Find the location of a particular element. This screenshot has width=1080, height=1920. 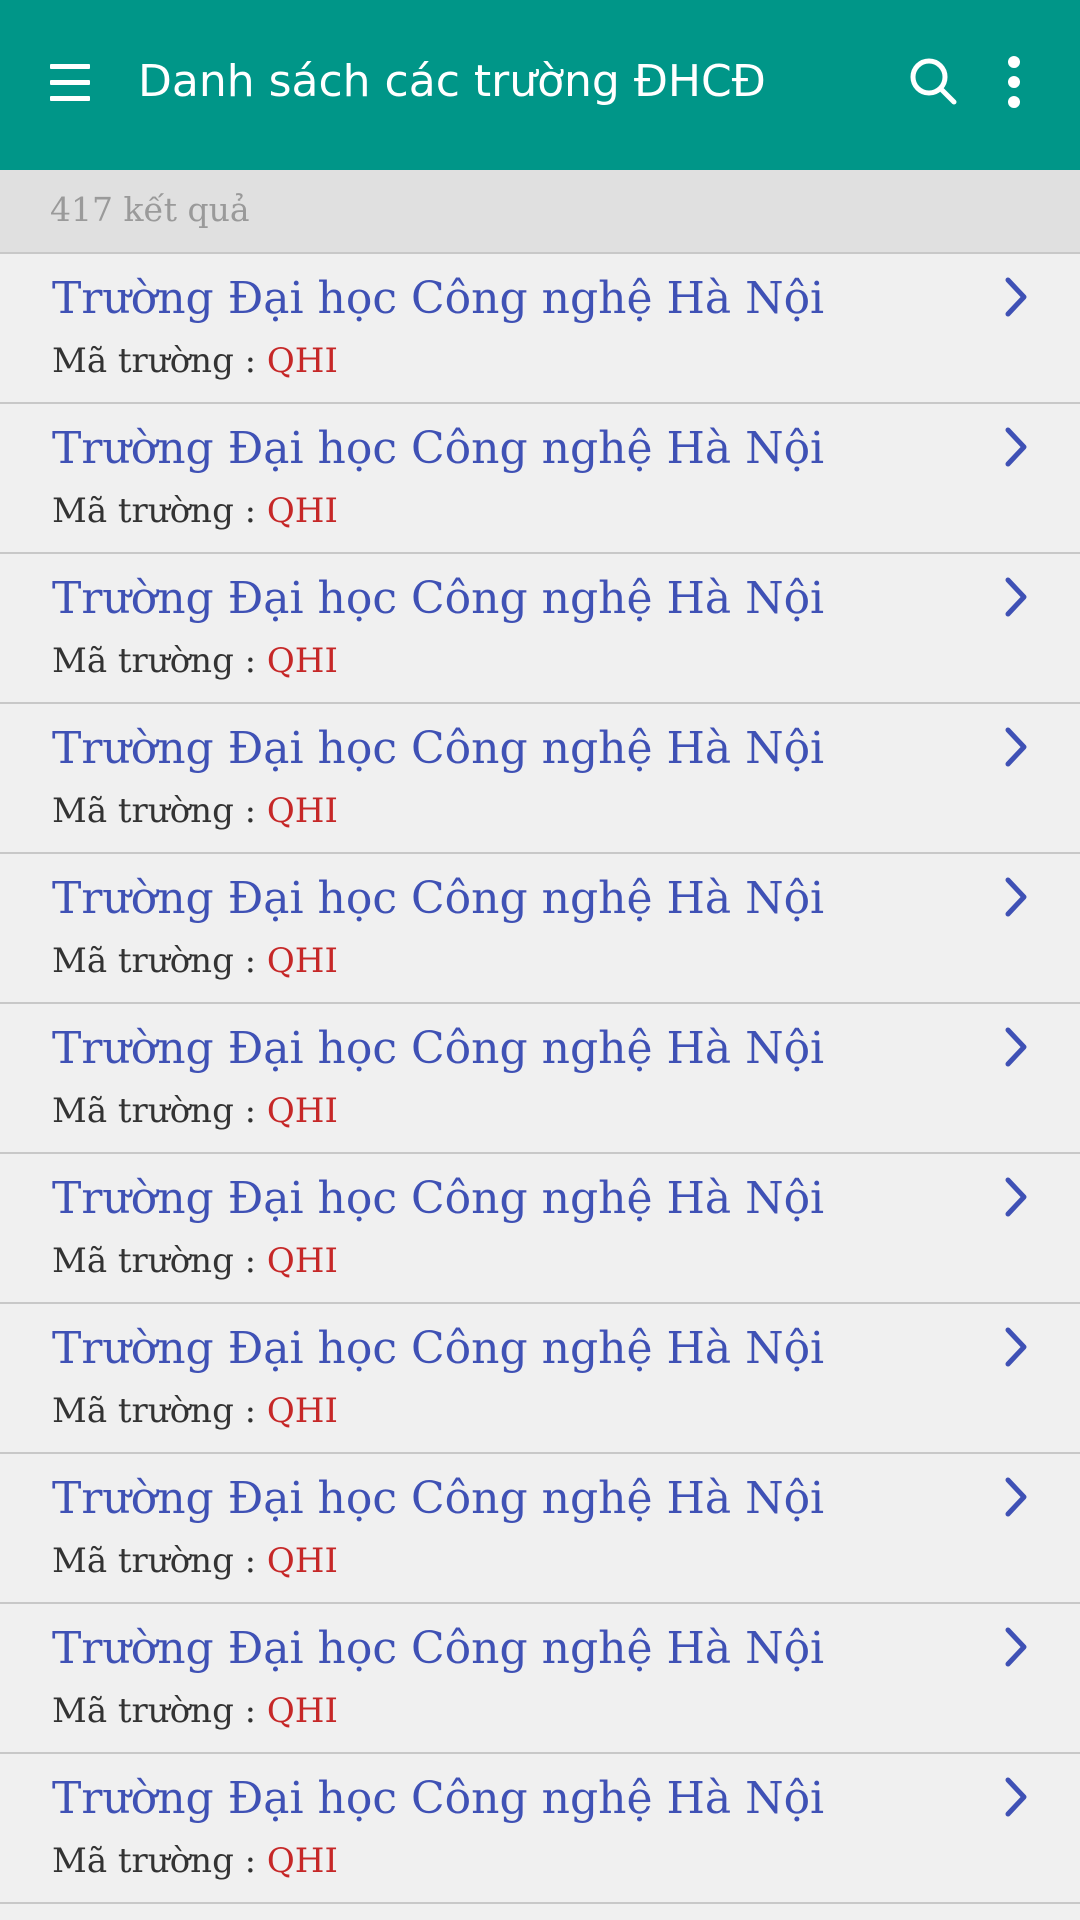

search-icon is located at coordinates (933, 81).